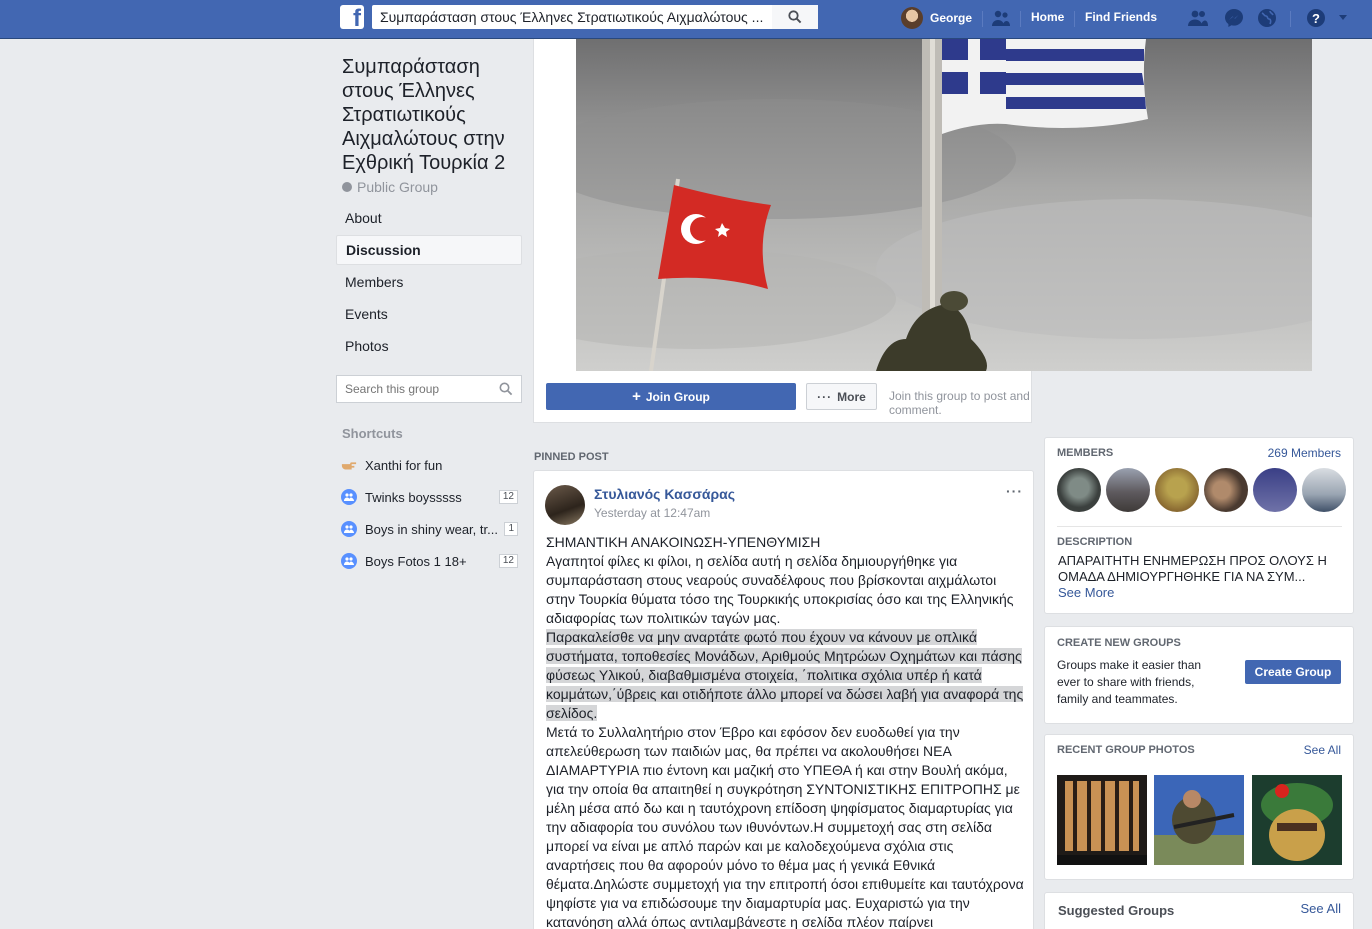  Describe the element at coordinates (347, 187) in the screenshot. I see `globe-icon` at that location.